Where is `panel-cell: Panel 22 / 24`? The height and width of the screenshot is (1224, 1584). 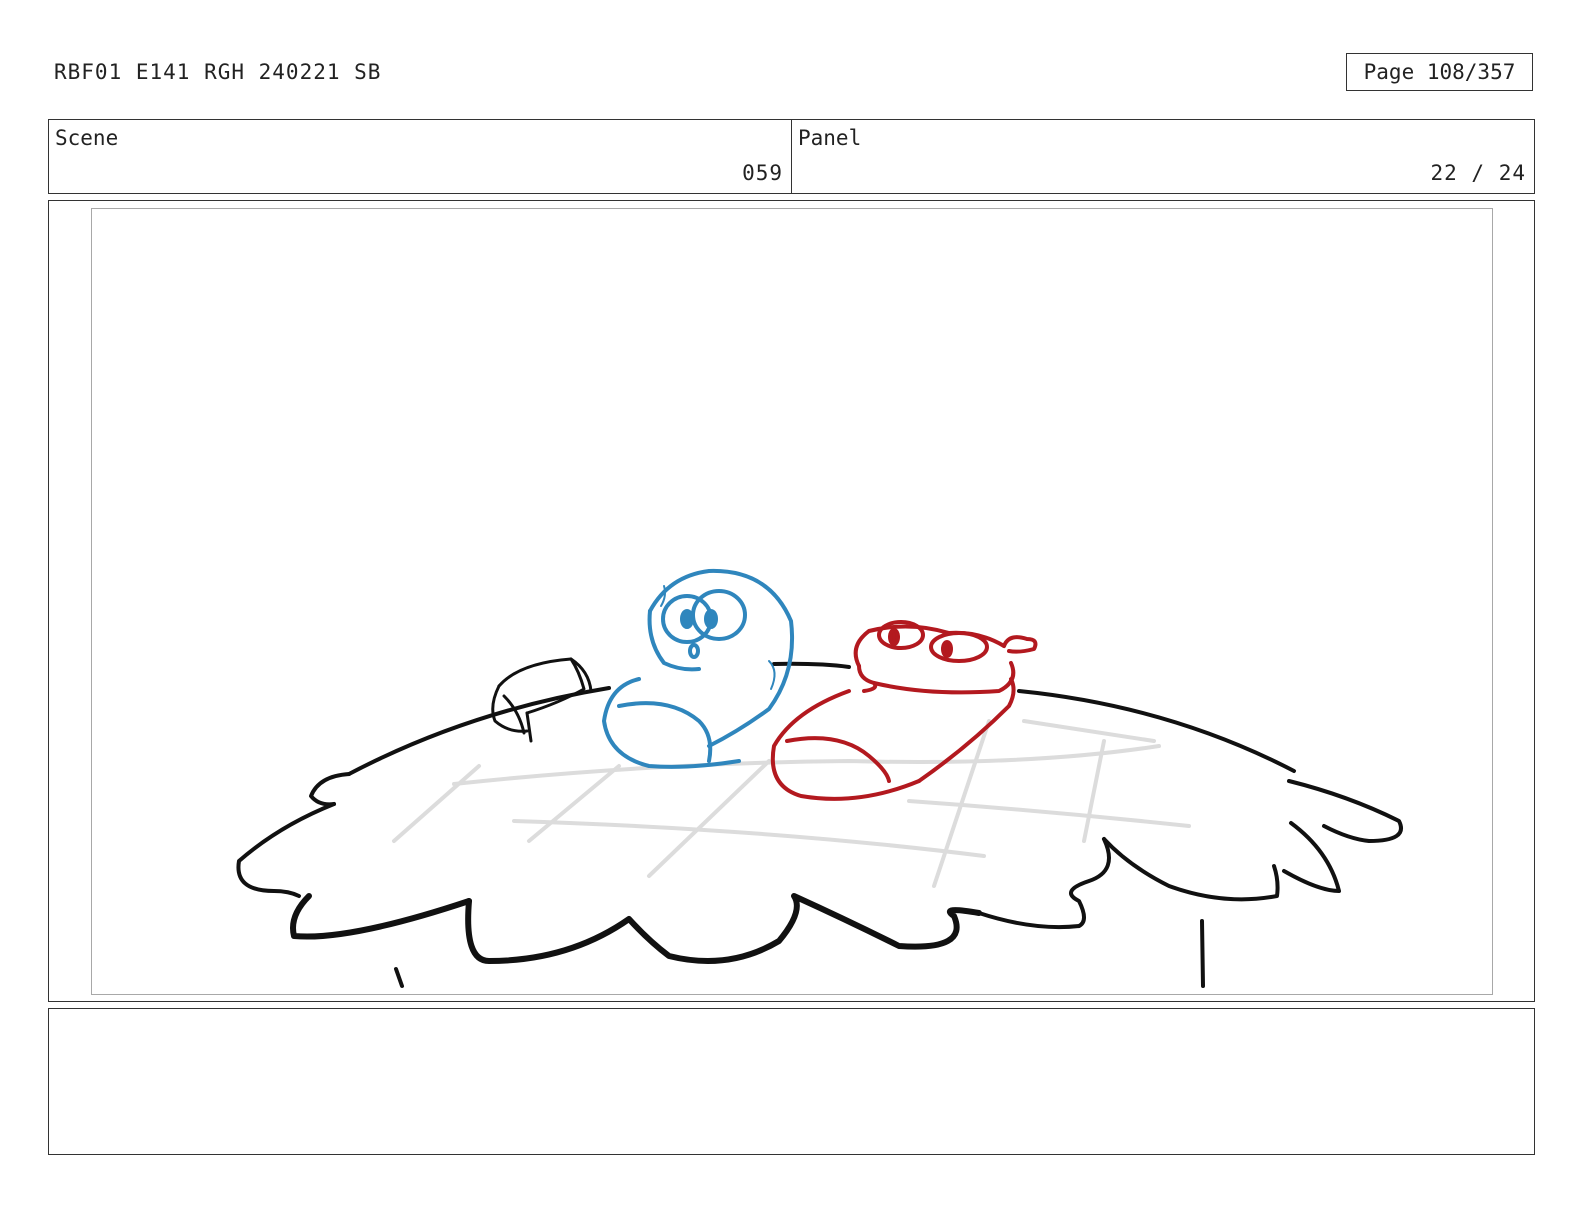 panel-cell: Panel 22 / 24 is located at coordinates (1162, 156).